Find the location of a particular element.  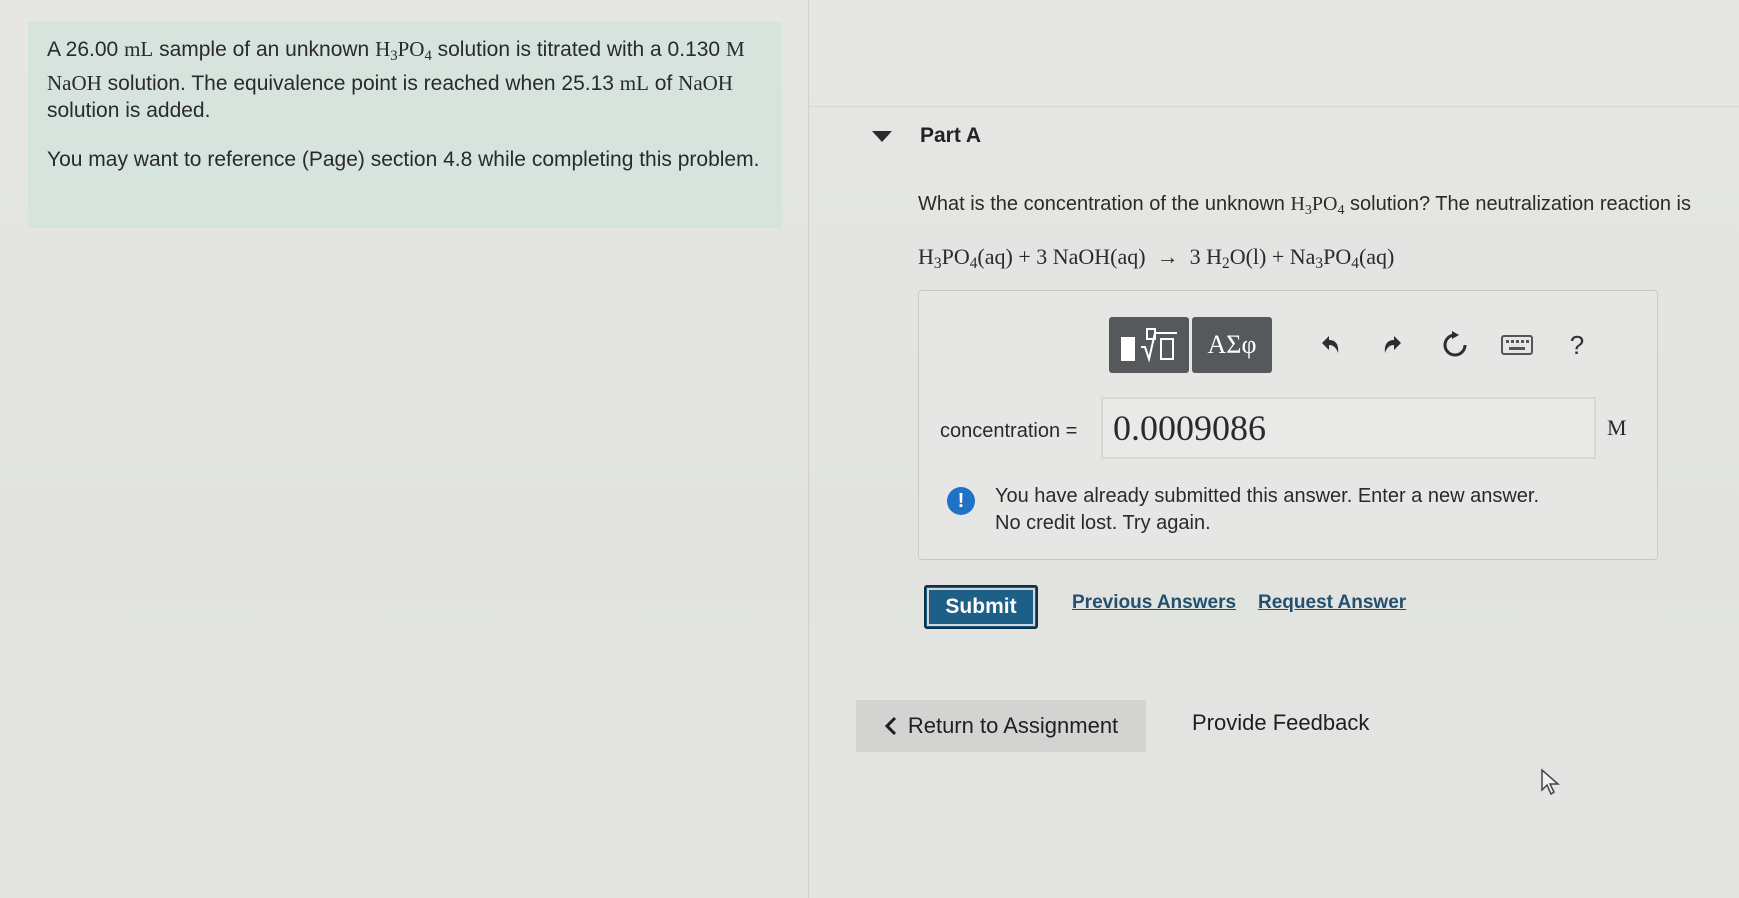

unit-label: M is located at coordinates (1617, 427).